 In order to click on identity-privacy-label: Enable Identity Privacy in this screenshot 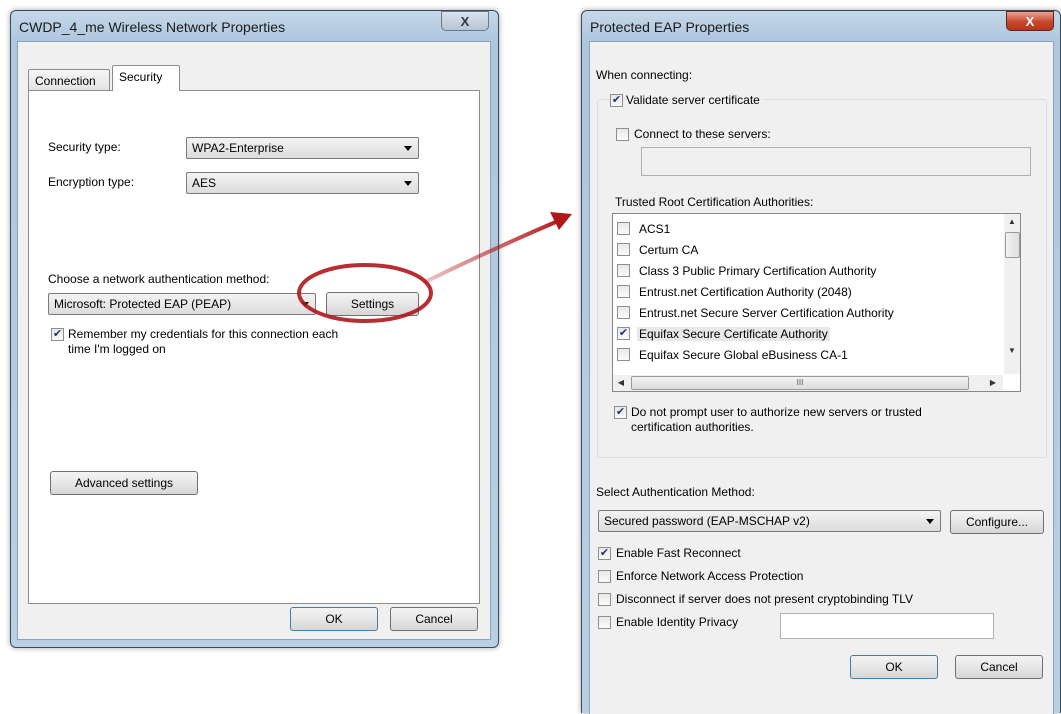, I will do `click(677, 622)`.